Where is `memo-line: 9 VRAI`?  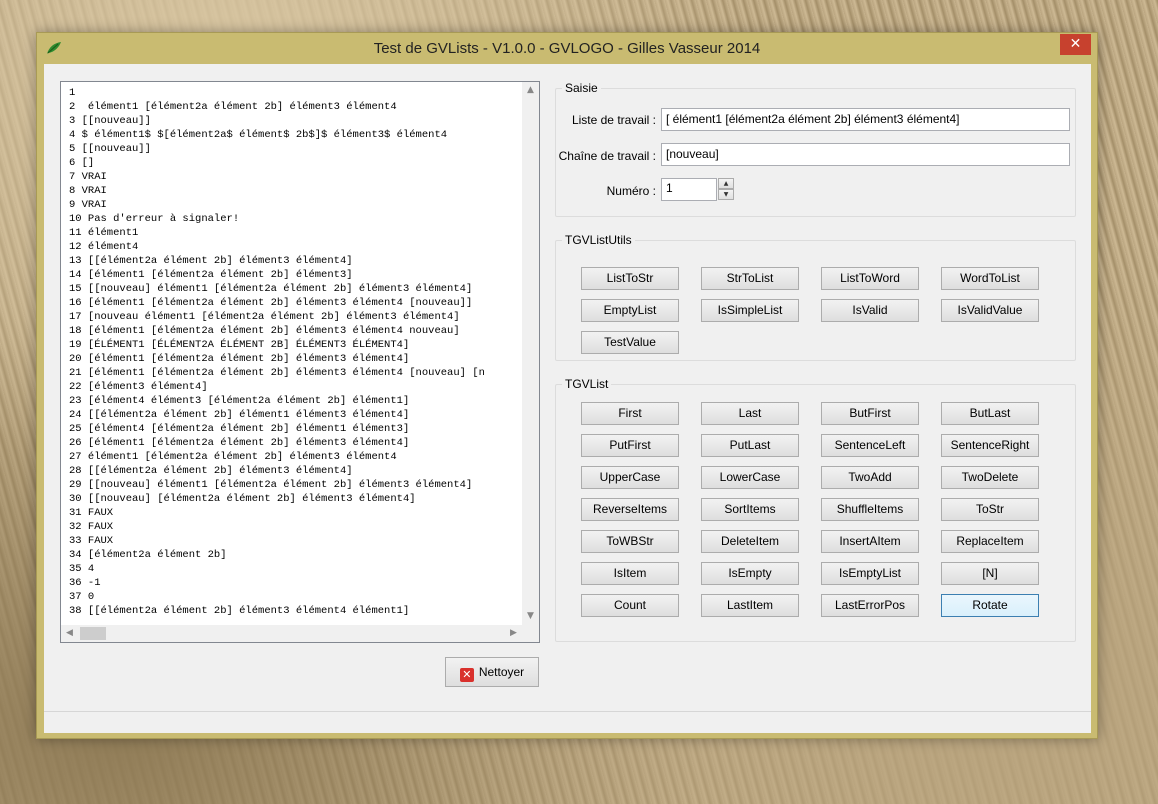
memo-line: 9 VRAI is located at coordinates (88, 205).